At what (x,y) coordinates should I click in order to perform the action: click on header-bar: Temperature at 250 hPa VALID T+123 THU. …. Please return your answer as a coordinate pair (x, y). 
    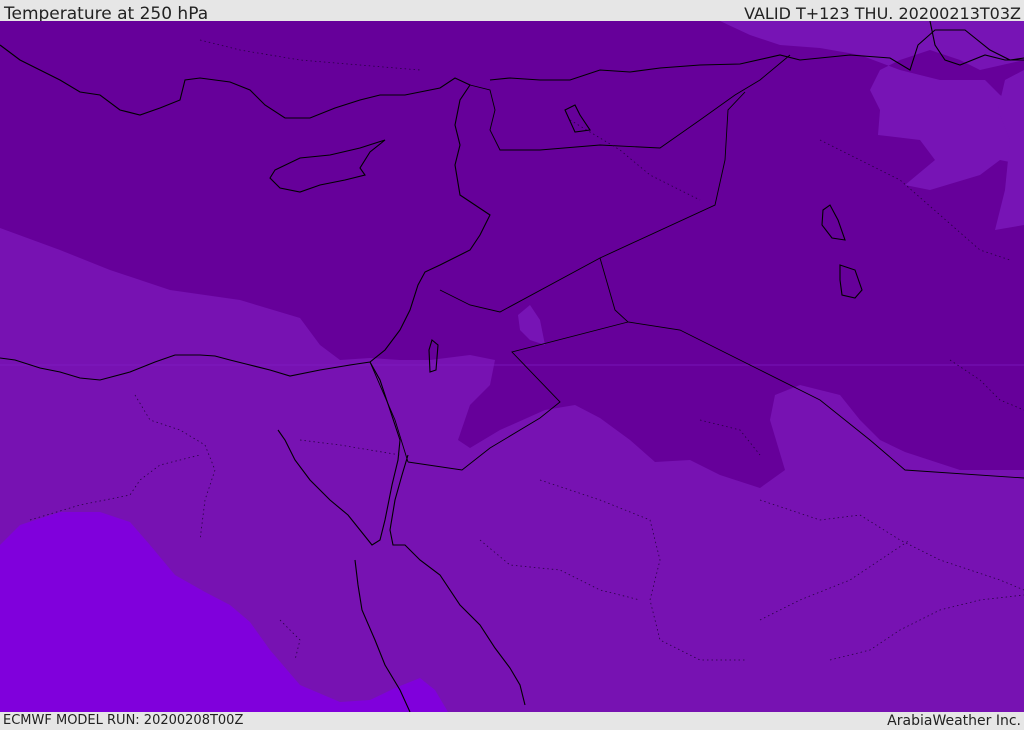
    Looking at the image, I should click on (512, 12).